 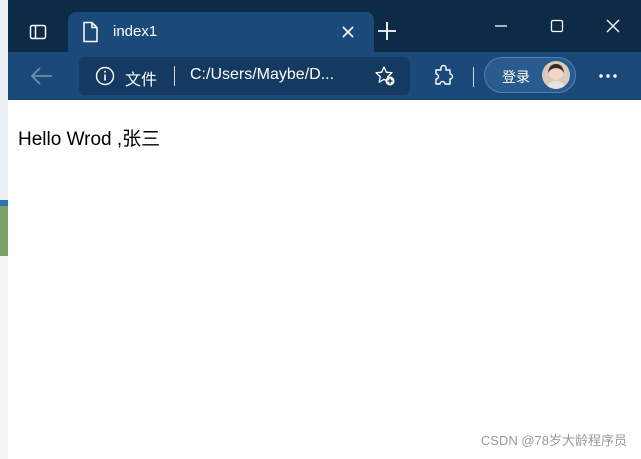 What do you see at coordinates (516, 77) in the screenshot?
I see `login-label: 登录` at bounding box center [516, 77].